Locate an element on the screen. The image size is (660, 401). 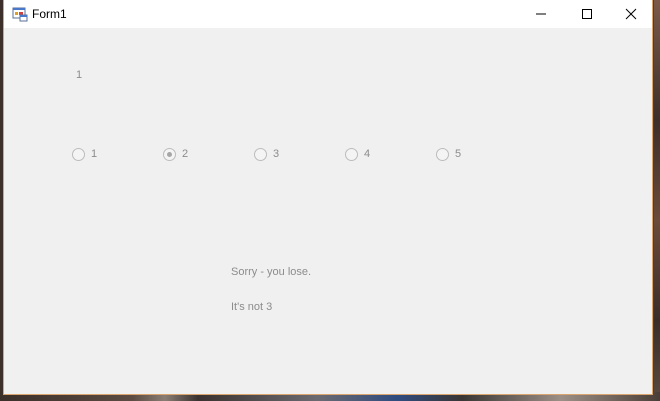
radio-option-4: 4 is located at coordinates (357, 154).